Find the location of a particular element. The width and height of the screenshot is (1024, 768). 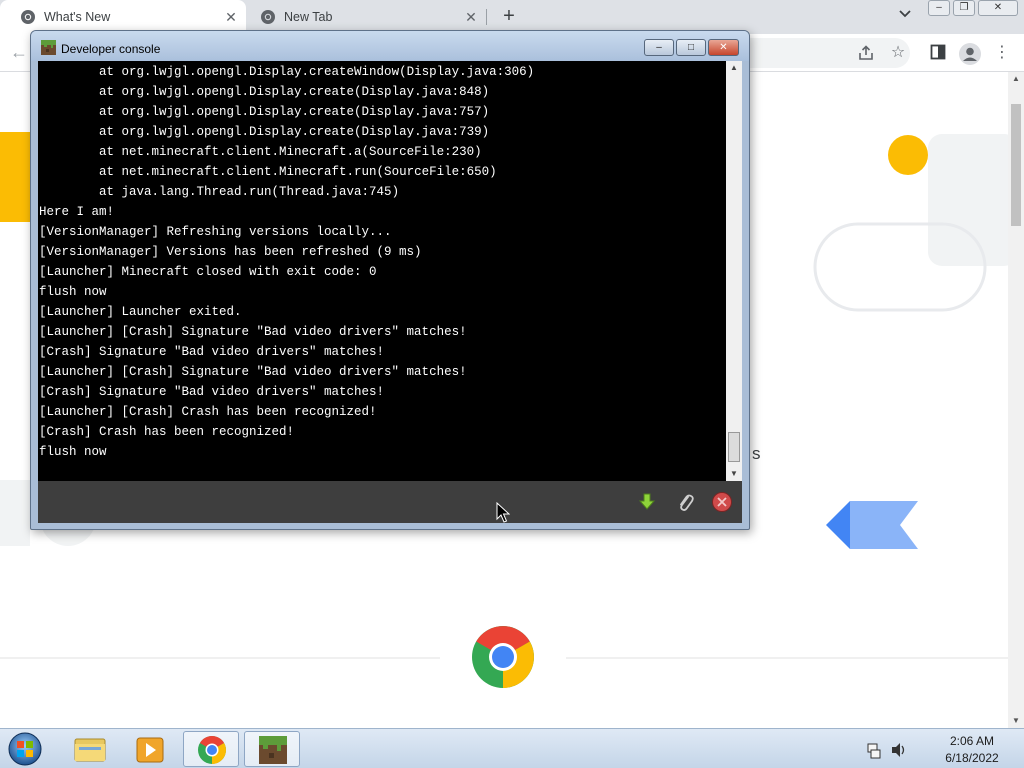

taskbar-minecraft-launcher is located at coordinates (272, 749).